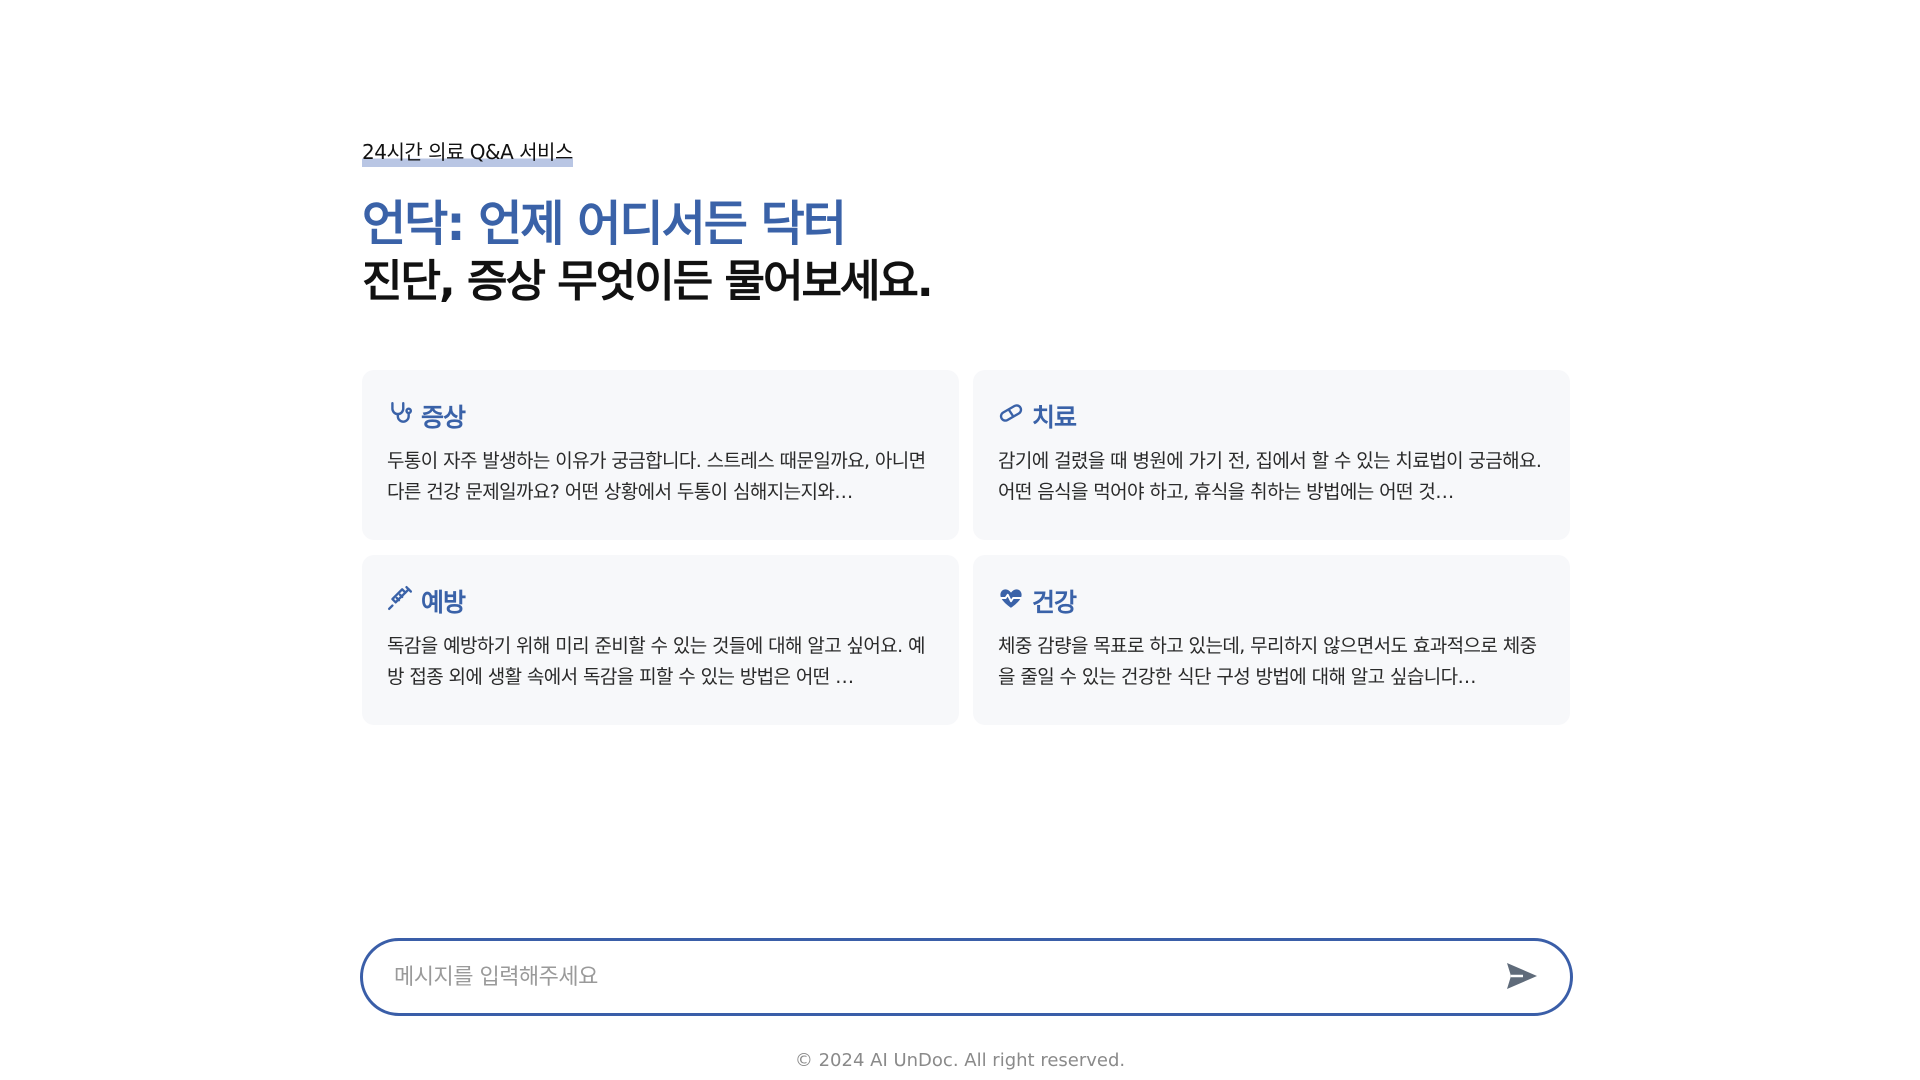 Image resolution: width=1920 pixels, height=1080 pixels. I want to click on message-input-bar, so click(966, 977).